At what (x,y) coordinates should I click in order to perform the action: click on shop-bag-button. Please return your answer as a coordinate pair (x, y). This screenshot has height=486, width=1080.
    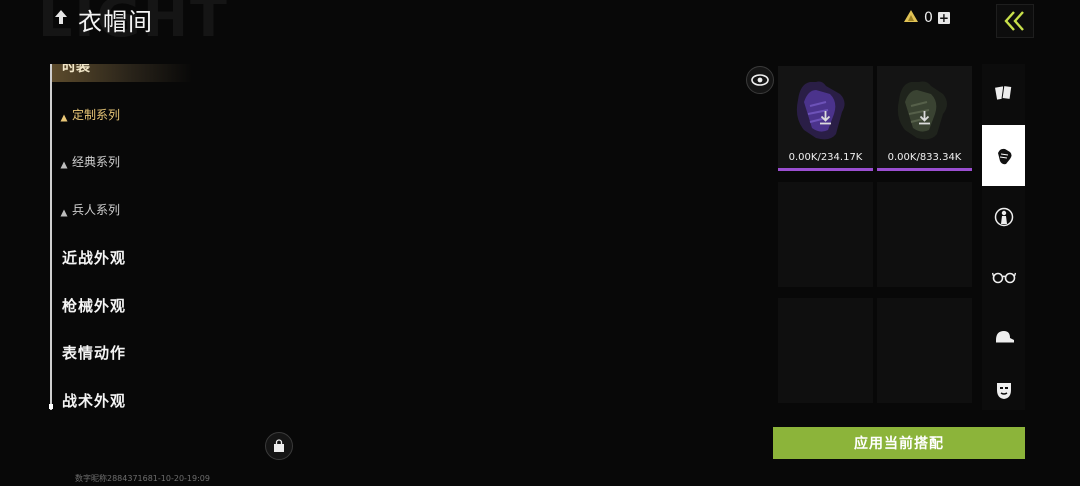
    Looking at the image, I should click on (279, 446).